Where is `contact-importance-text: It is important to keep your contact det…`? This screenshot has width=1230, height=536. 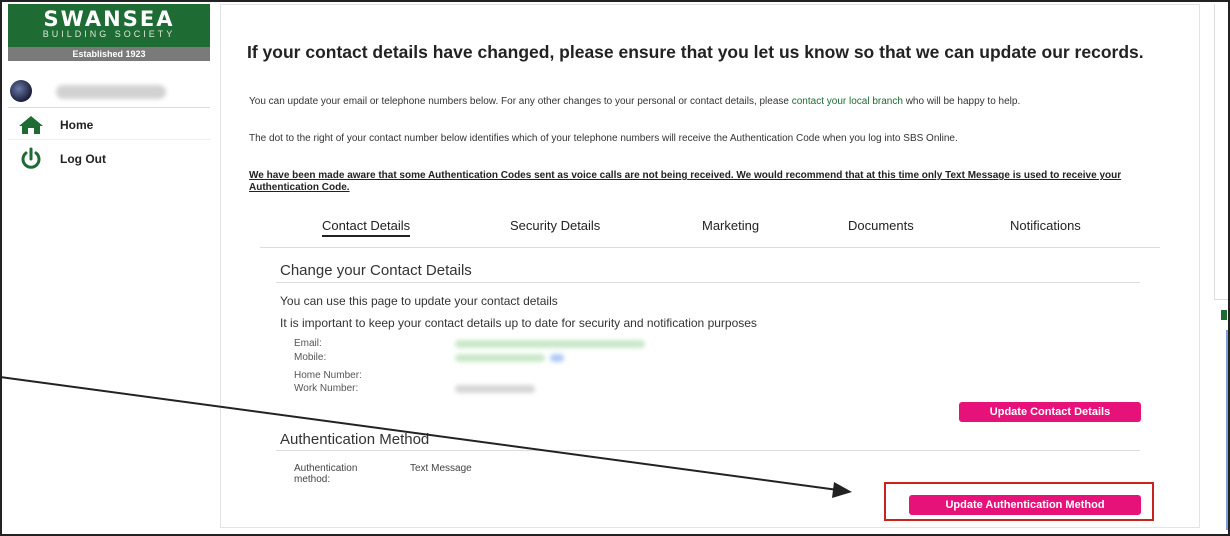 contact-importance-text: It is important to keep your contact det… is located at coordinates (518, 323).